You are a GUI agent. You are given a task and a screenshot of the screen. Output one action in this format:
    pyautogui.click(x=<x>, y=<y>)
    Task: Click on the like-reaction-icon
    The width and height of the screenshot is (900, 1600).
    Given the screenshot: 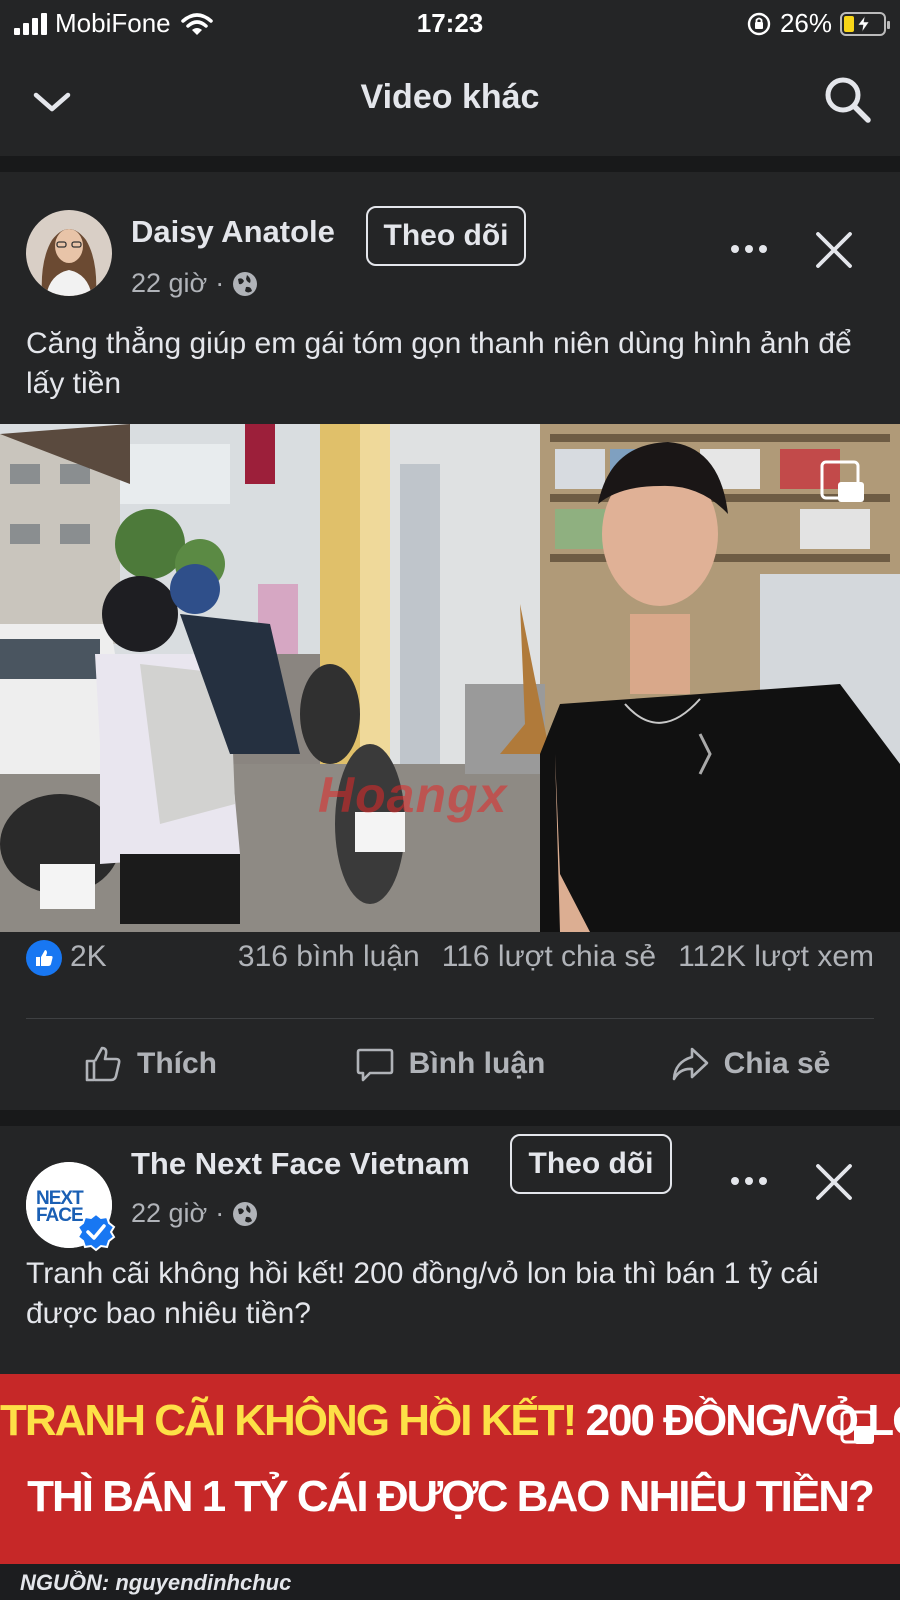 What is the action you would take?
    pyautogui.click(x=44, y=958)
    